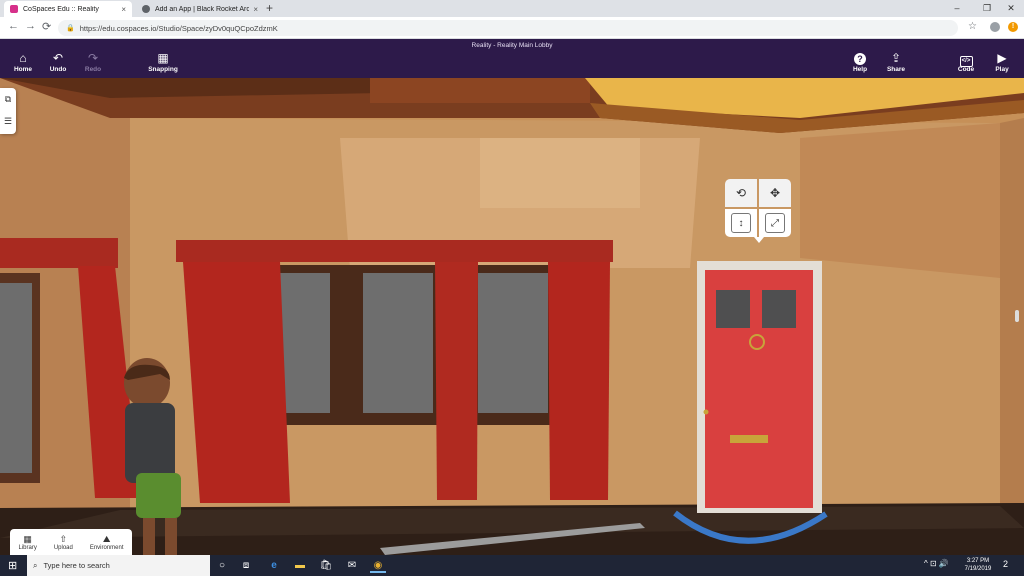 The image size is (1024, 576). What do you see at coordinates (106, 538) in the screenshot?
I see `environment-icon: ⛰` at bounding box center [106, 538].